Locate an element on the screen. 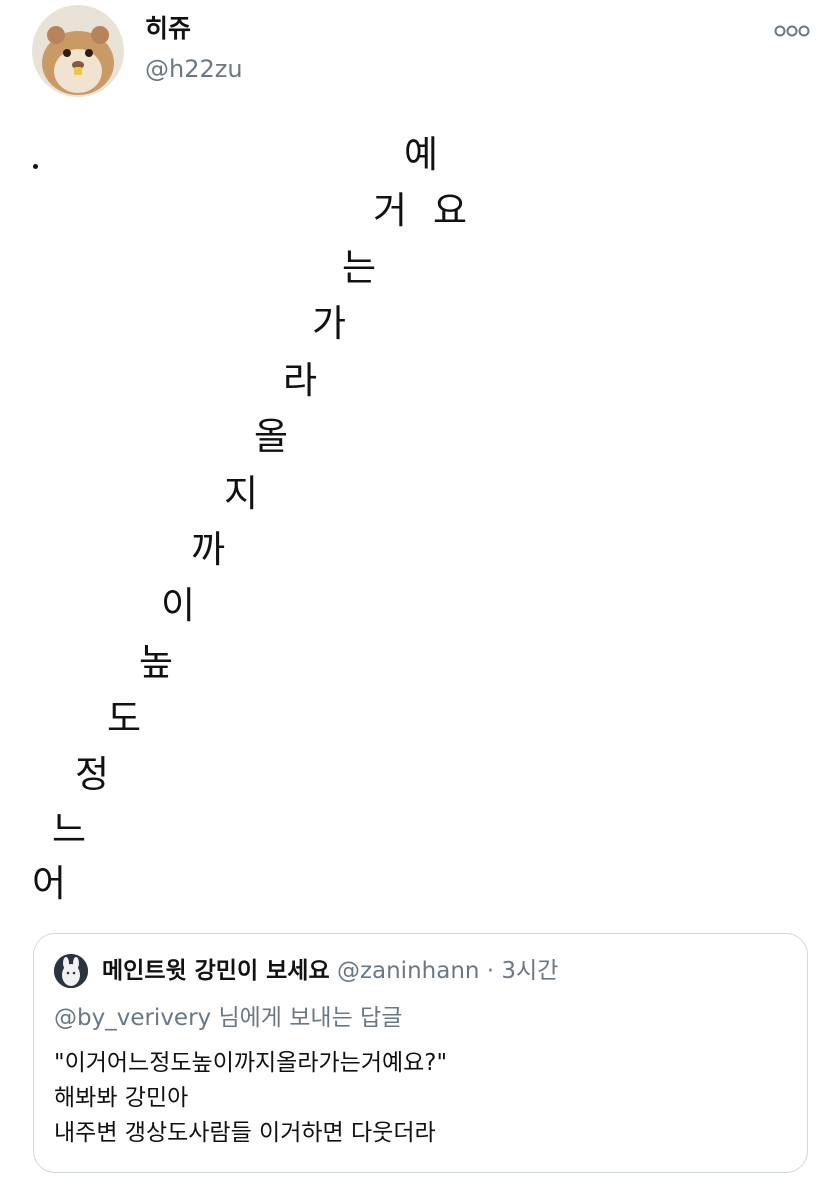 Image resolution: width=840 pixels, height=1180 pixels. tweet-glyph-5: 가 is located at coordinates (329, 323).